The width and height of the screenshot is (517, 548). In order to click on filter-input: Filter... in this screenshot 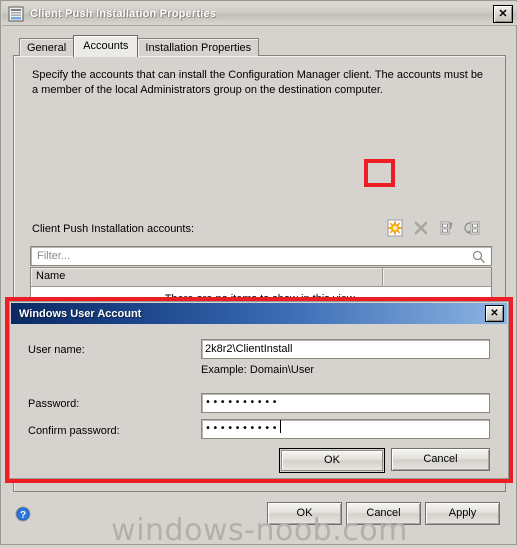, I will do `click(261, 256)`.